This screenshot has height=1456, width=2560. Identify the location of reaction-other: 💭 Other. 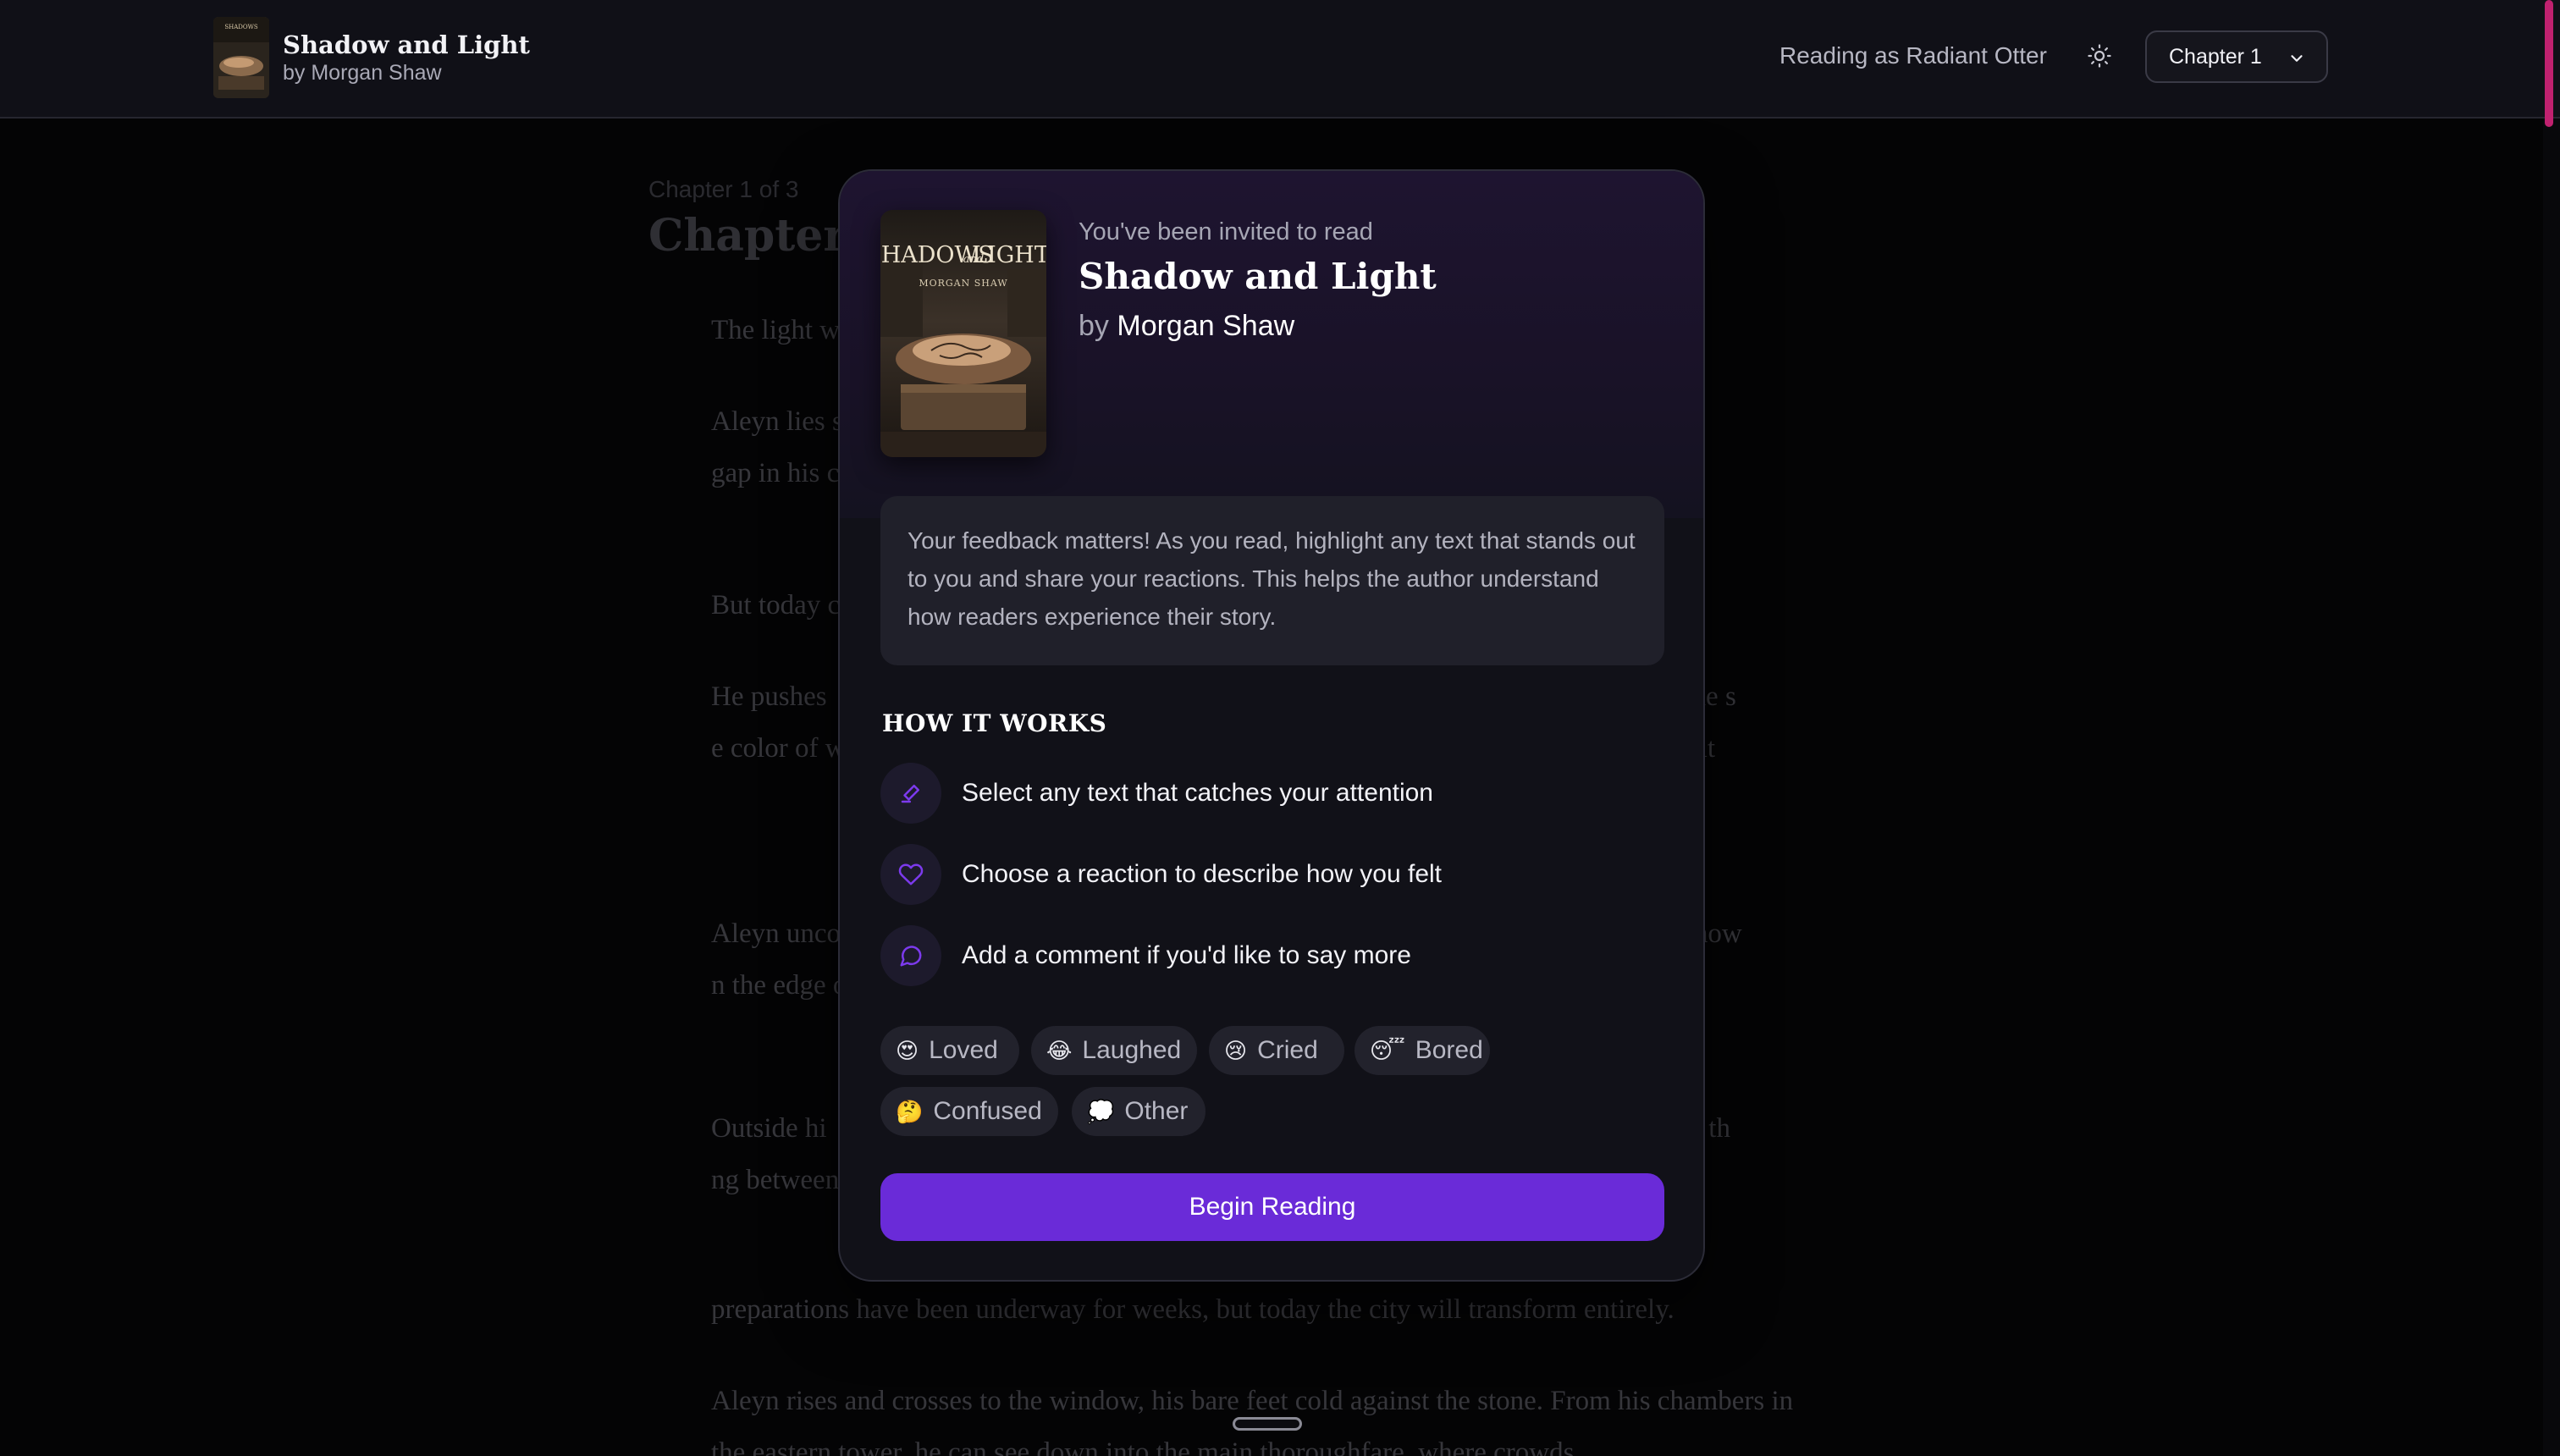
(1139, 1111).